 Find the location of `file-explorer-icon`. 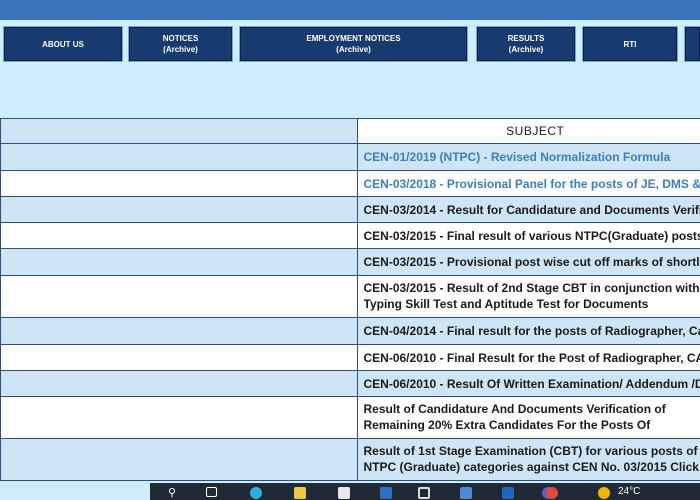

file-explorer-icon is located at coordinates (300, 493).